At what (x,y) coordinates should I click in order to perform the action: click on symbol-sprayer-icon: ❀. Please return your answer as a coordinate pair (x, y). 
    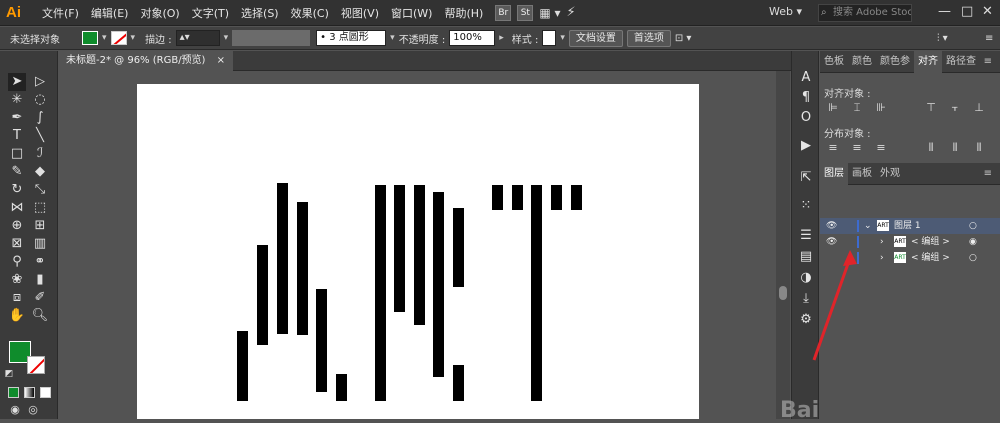
    Looking at the image, I should click on (17, 280).